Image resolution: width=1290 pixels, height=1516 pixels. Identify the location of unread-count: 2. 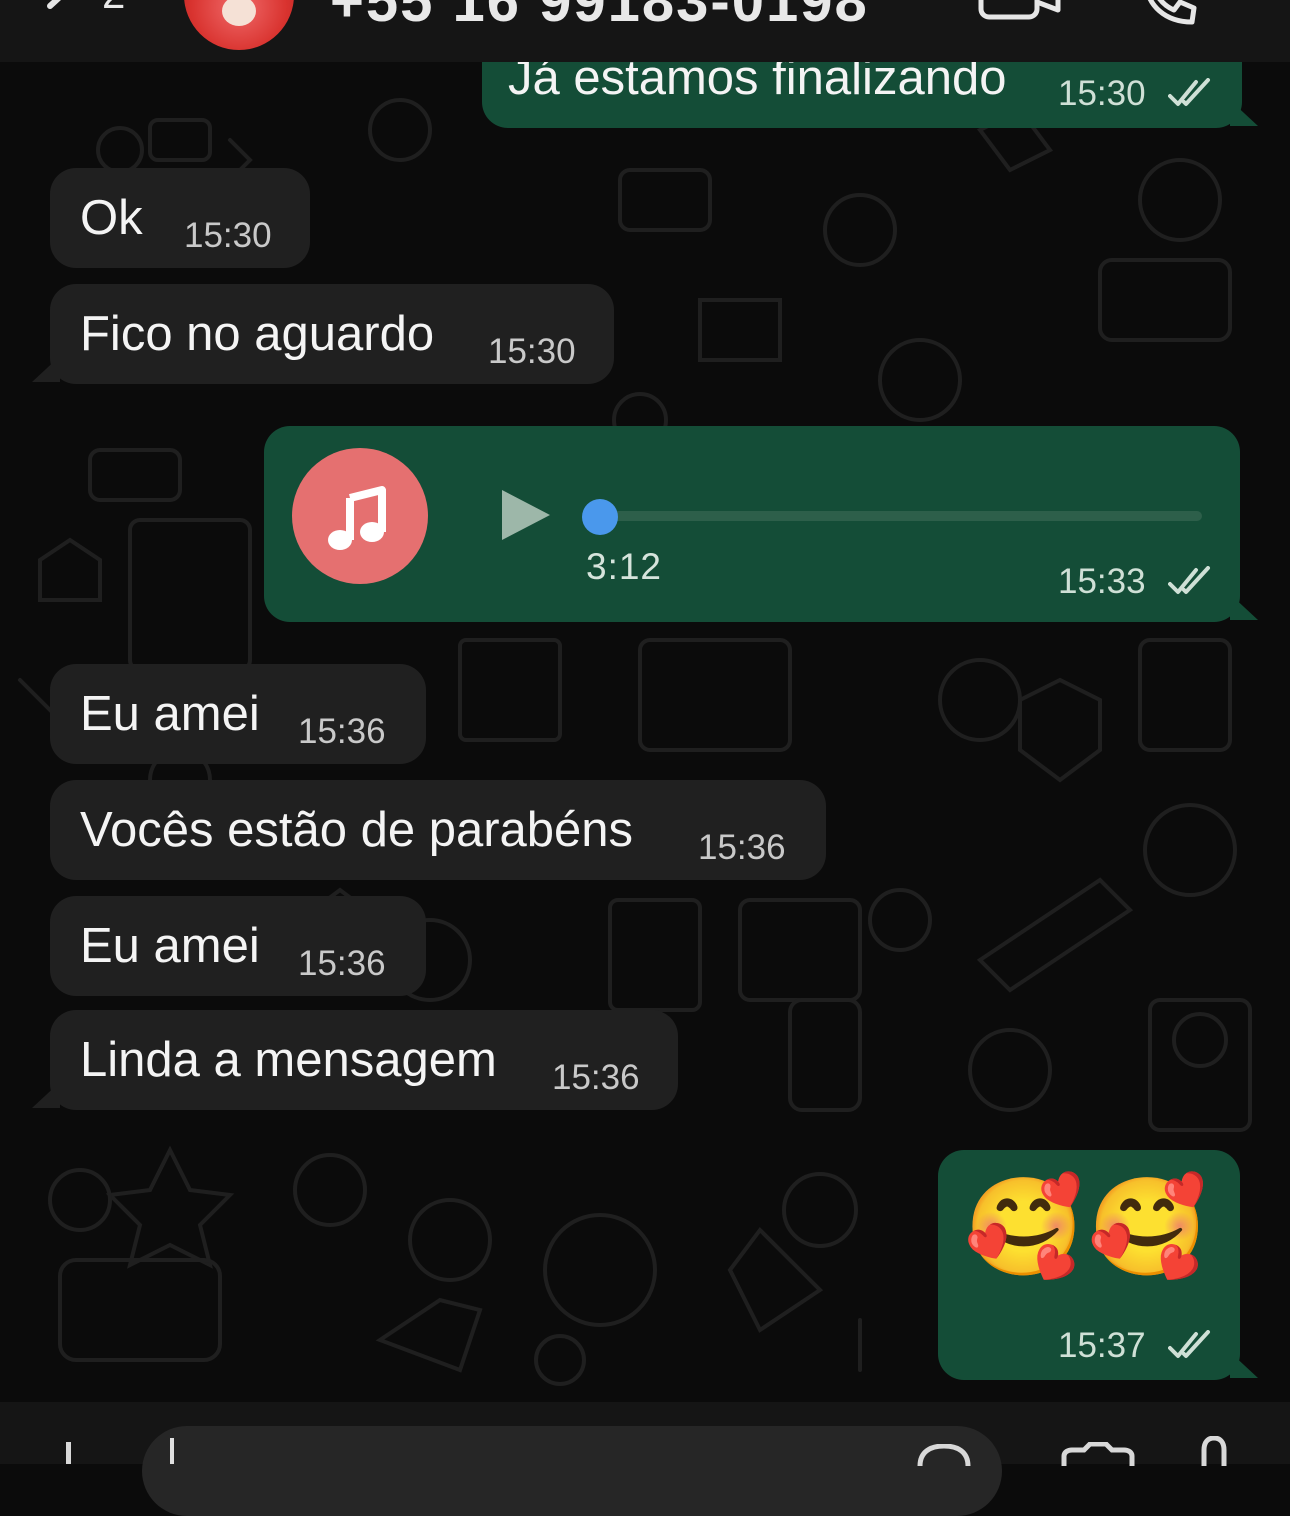
(113, 9).